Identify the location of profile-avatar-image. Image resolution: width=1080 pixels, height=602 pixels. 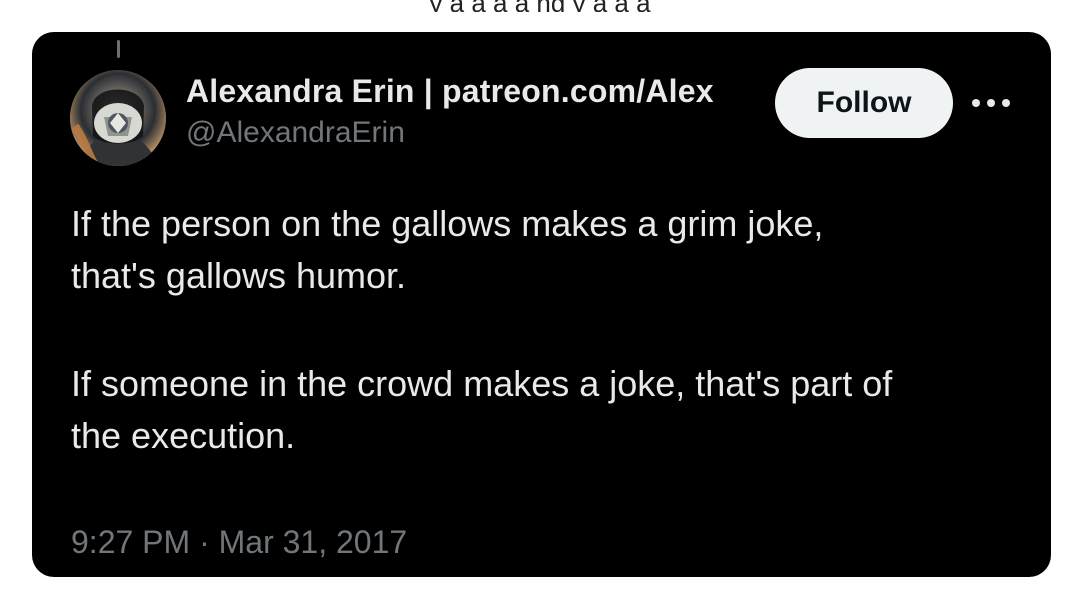
(118, 118).